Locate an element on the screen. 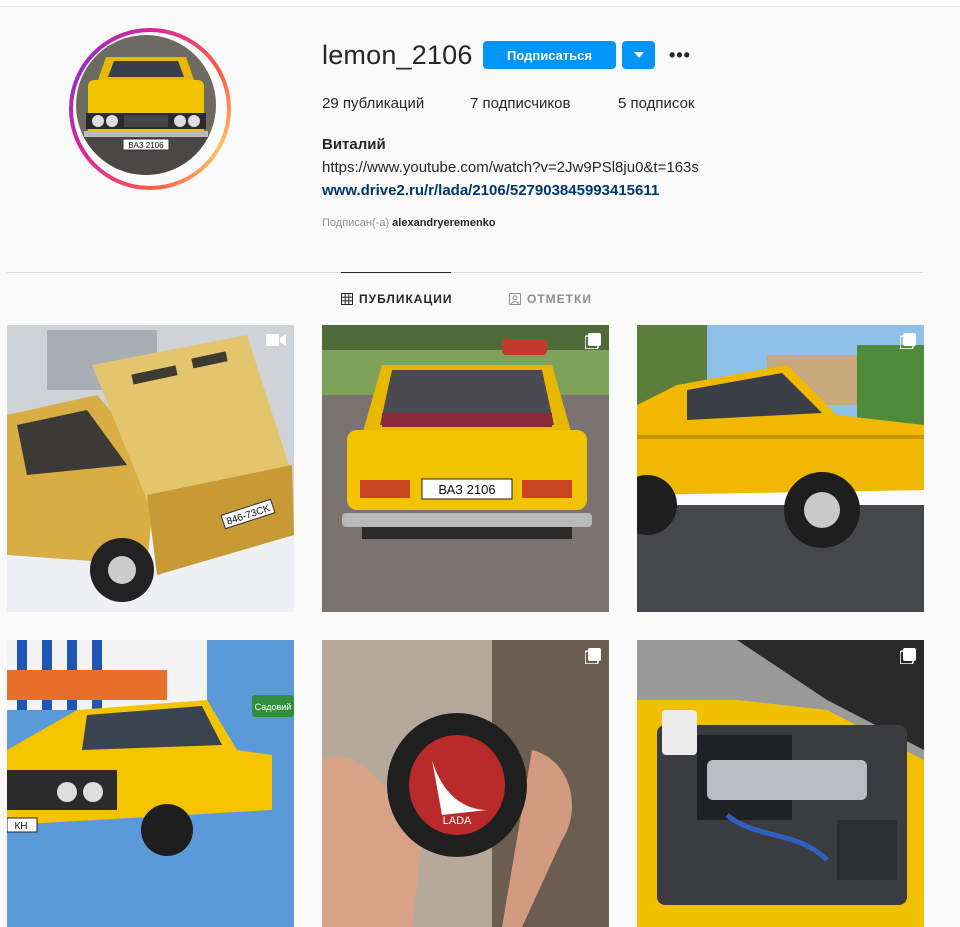  suggested-dropdown-button is located at coordinates (638, 55).